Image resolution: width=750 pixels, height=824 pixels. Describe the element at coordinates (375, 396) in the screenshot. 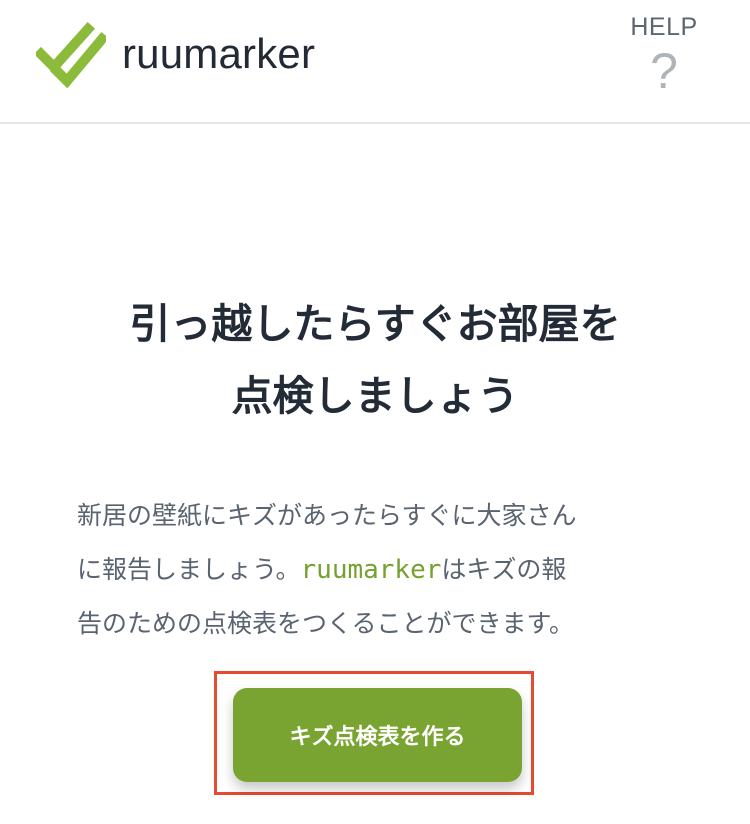

I see `hero-heading-line: 点検しましょう` at that location.